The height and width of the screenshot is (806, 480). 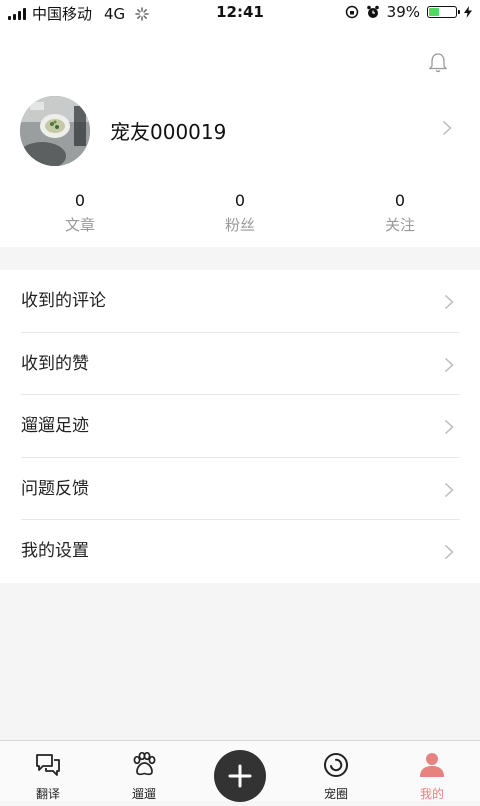 I want to click on tab-walk: 遛遛, so click(x=144, y=771).